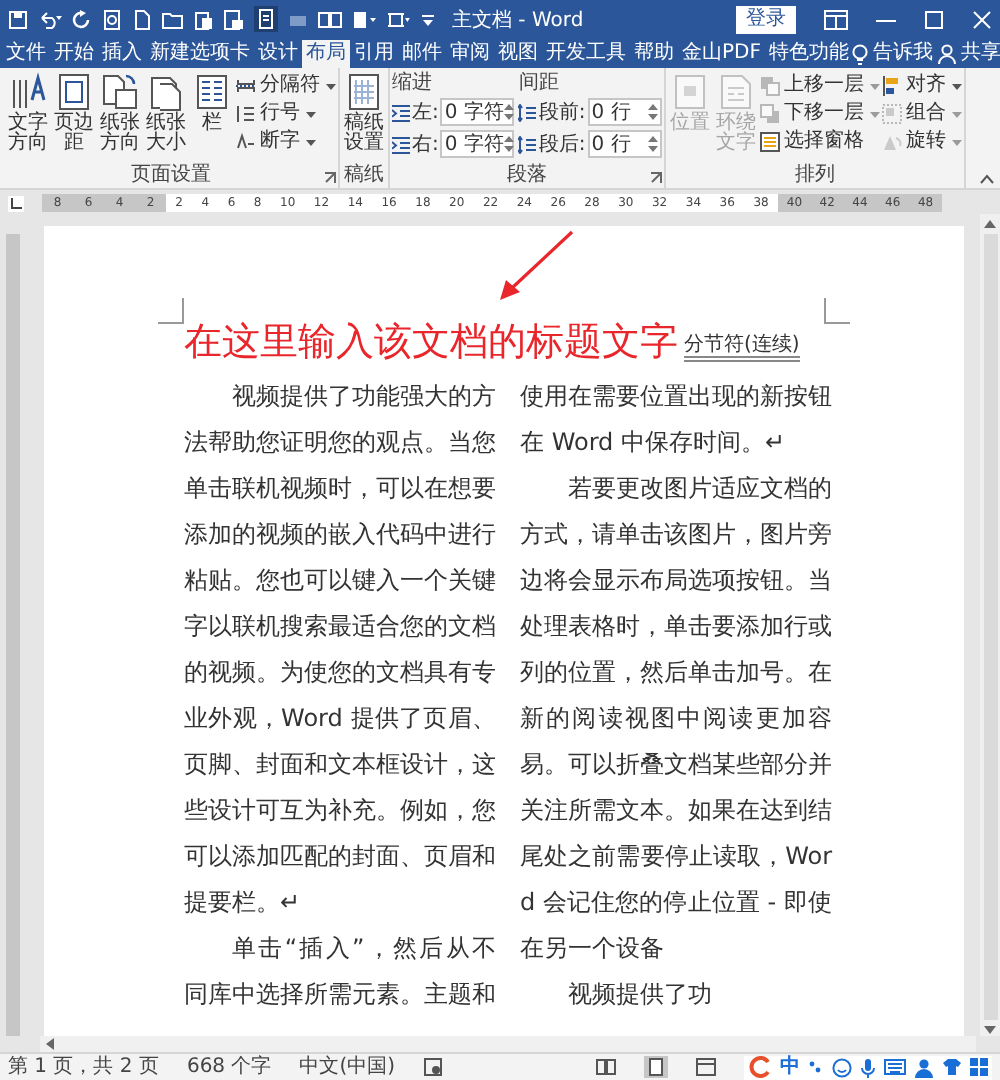 The image size is (1000, 1080). I want to click on group-icon, so click(891, 114).